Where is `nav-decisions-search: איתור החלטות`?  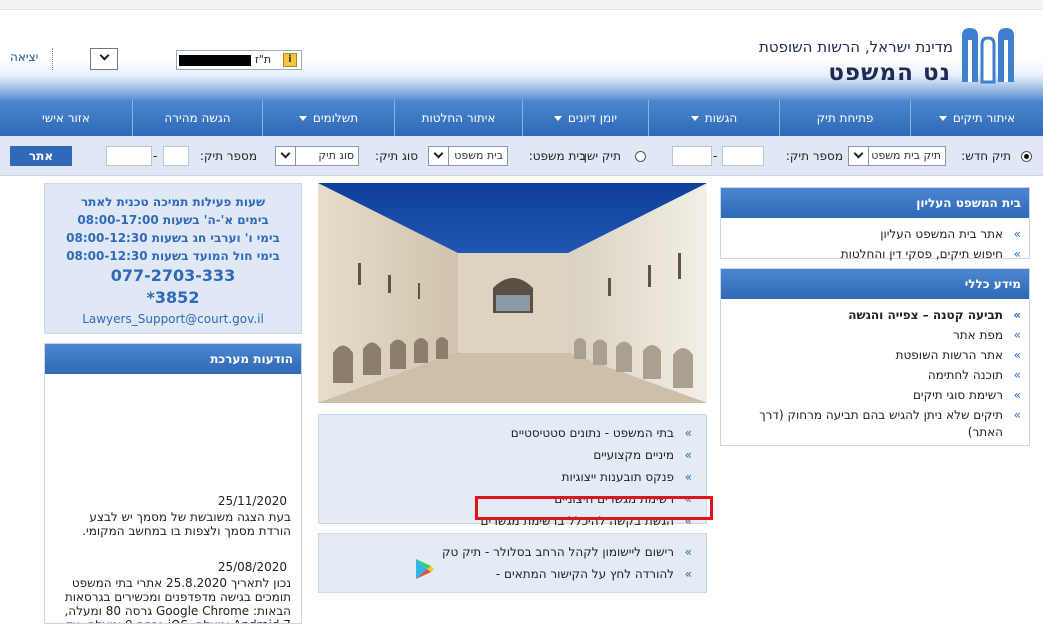
nav-decisions-search: איתור החלטות is located at coordinates (458, 118).